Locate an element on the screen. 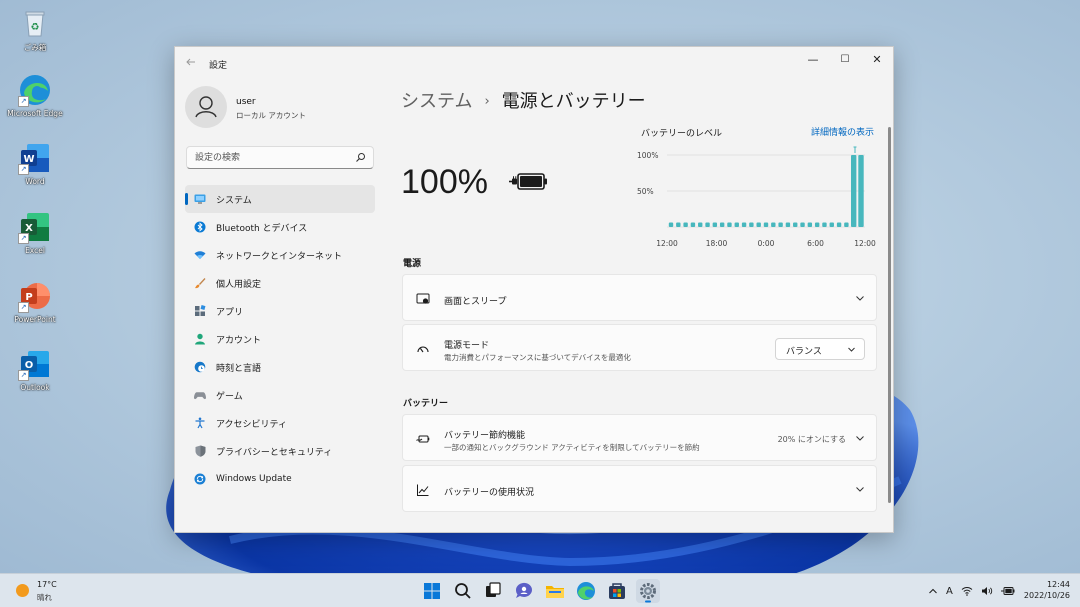  gamepad-icon is located at coordinates (200, 395).